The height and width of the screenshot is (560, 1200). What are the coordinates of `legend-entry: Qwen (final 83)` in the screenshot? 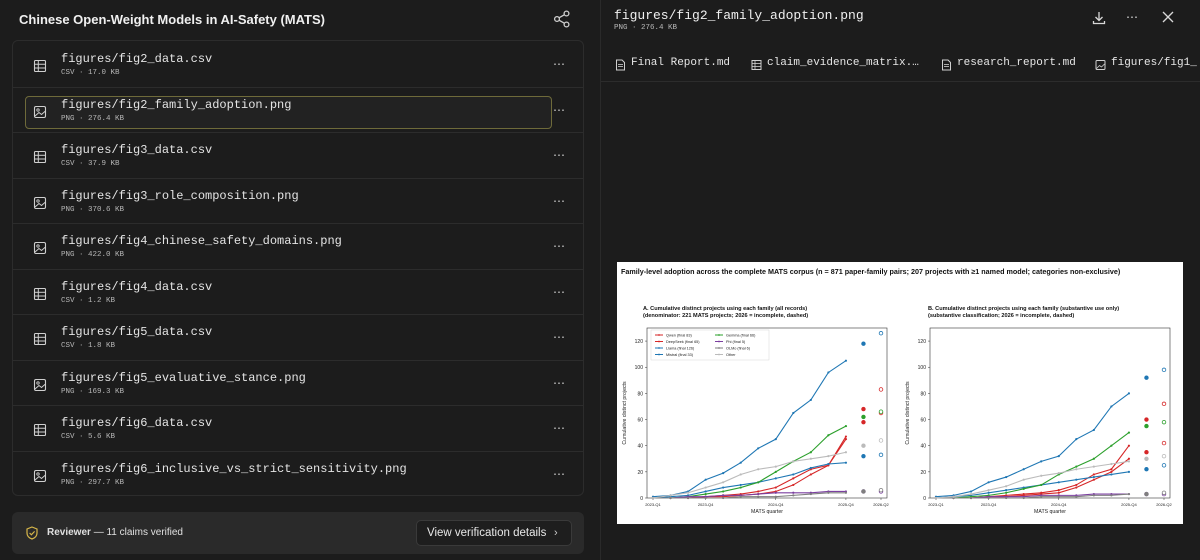 It's located at (679, 336).